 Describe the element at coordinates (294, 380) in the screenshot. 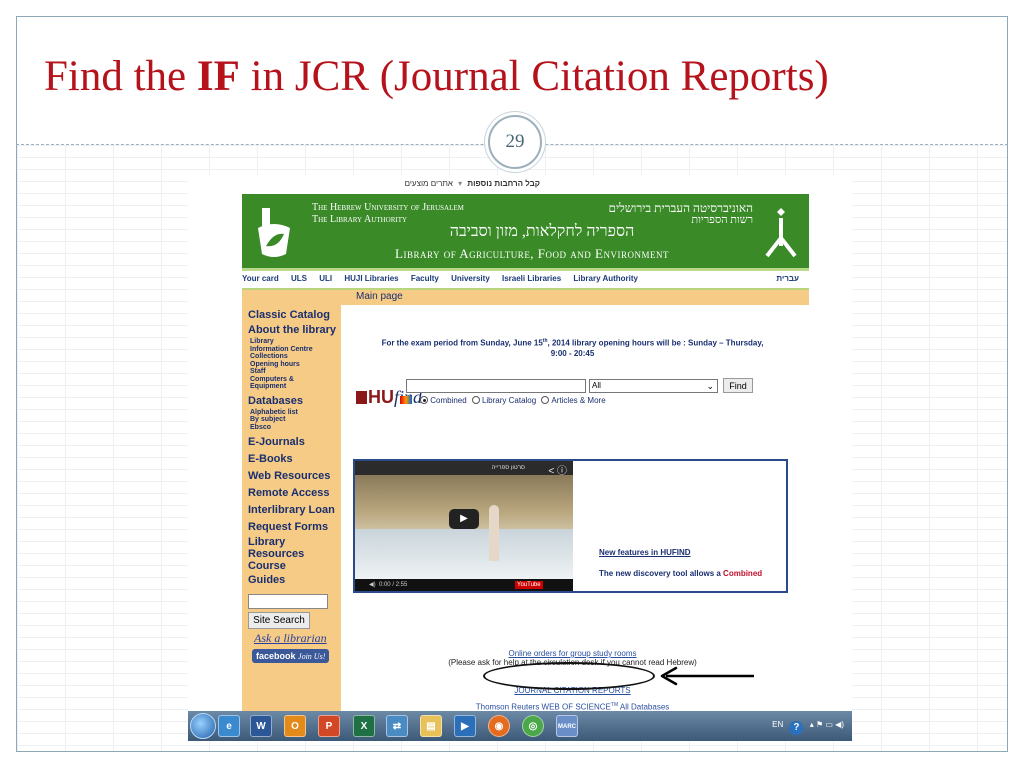

I see `sidebar-subitem-computers: Computers &` at that location.